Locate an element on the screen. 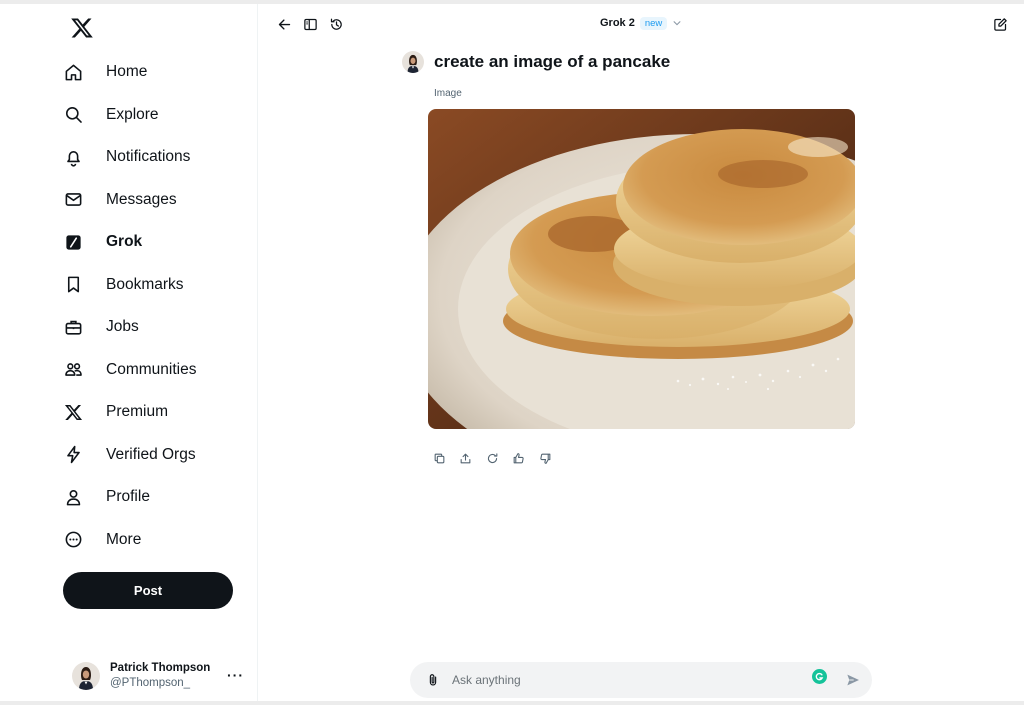  nav-label: Notifications is located at coordinates (148, 157).